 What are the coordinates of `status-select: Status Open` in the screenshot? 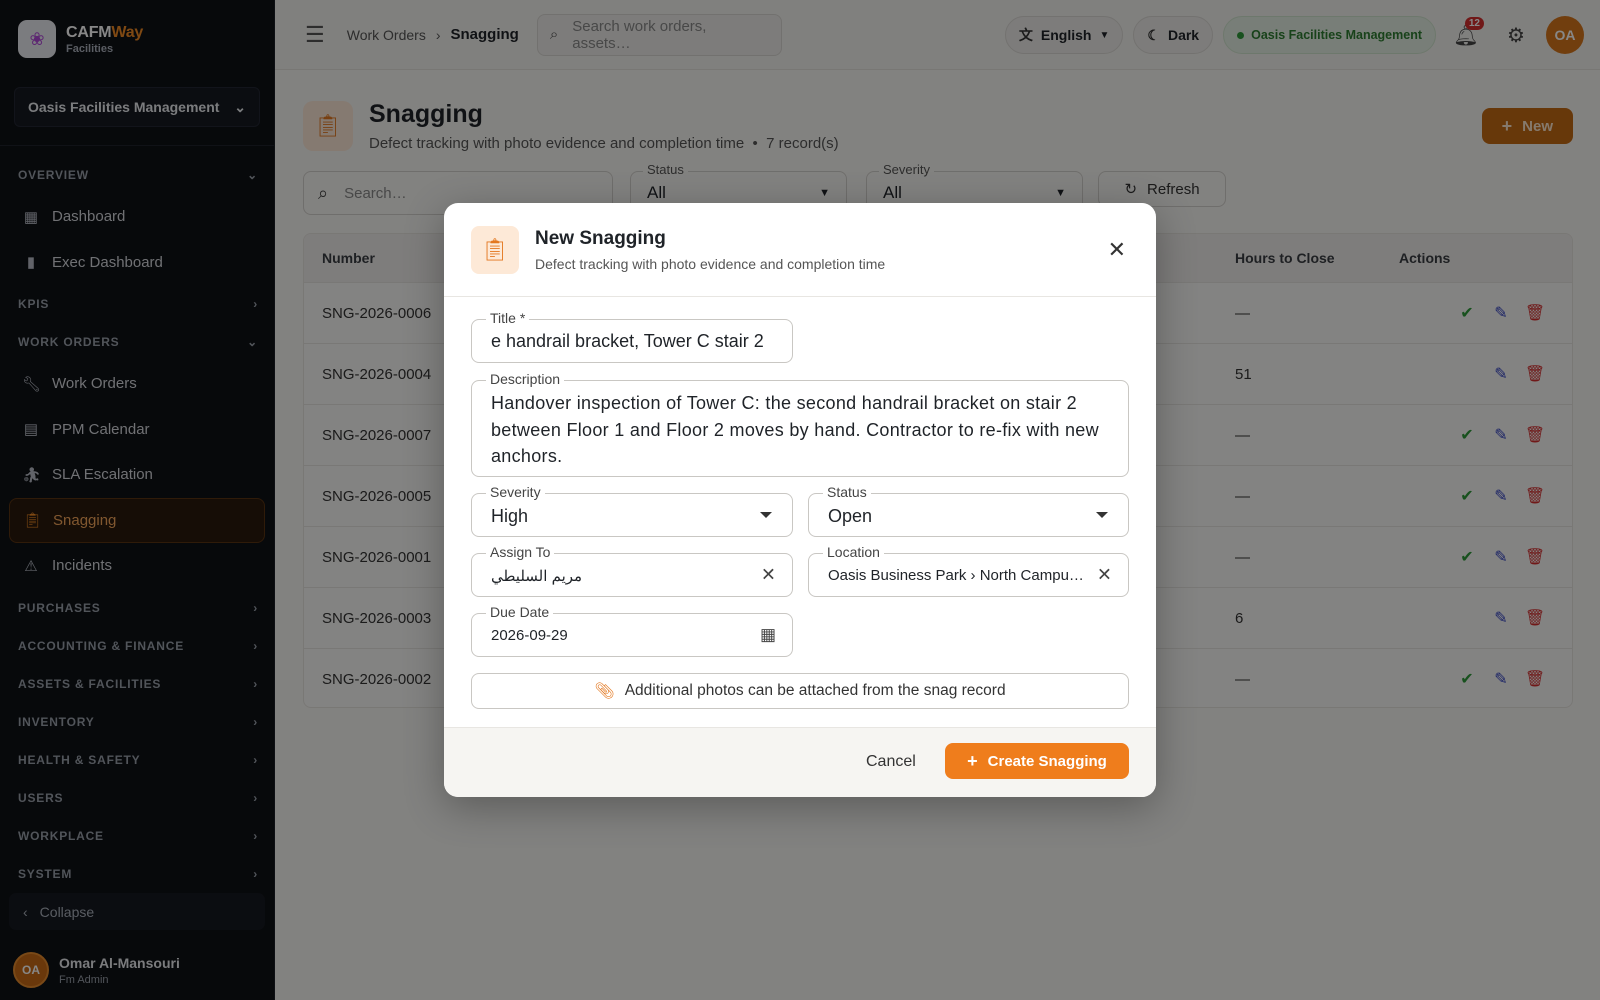 It's located at (968, 510).